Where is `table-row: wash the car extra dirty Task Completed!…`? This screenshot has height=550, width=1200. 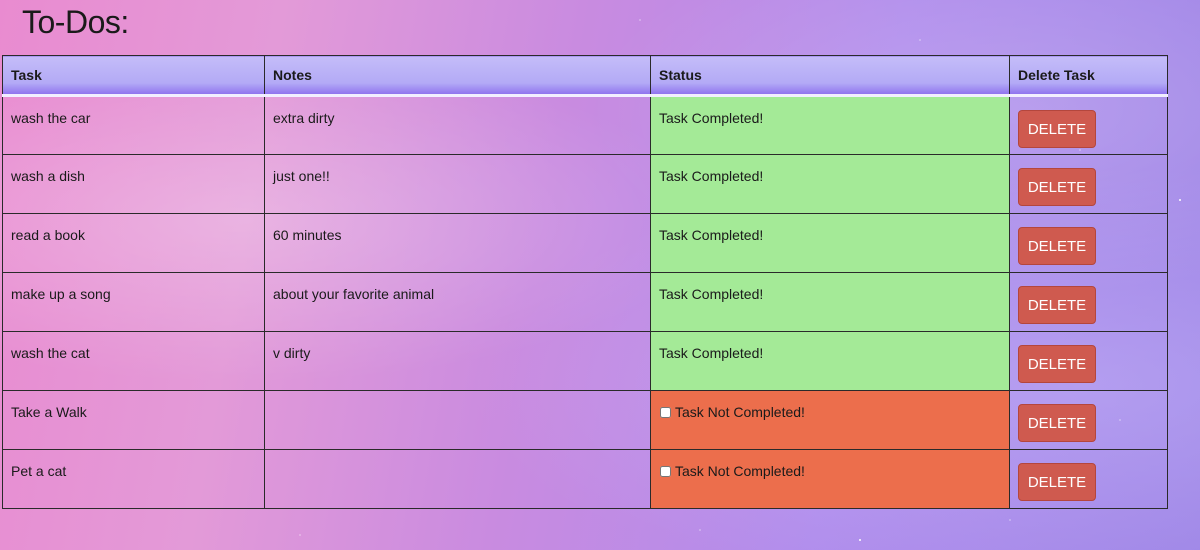 table-row: wash the car extra dirty Task Completed!… is located at coordinates (585, 125).